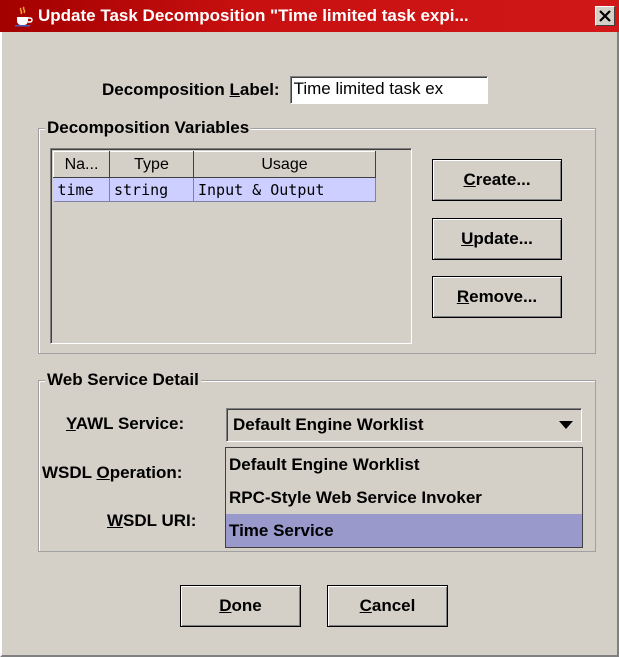  What do you see at coordinates (404, 530) in the screenshot?
I see `dropdown-option-highlighted: Time Service` at bounding box center [404, 530].